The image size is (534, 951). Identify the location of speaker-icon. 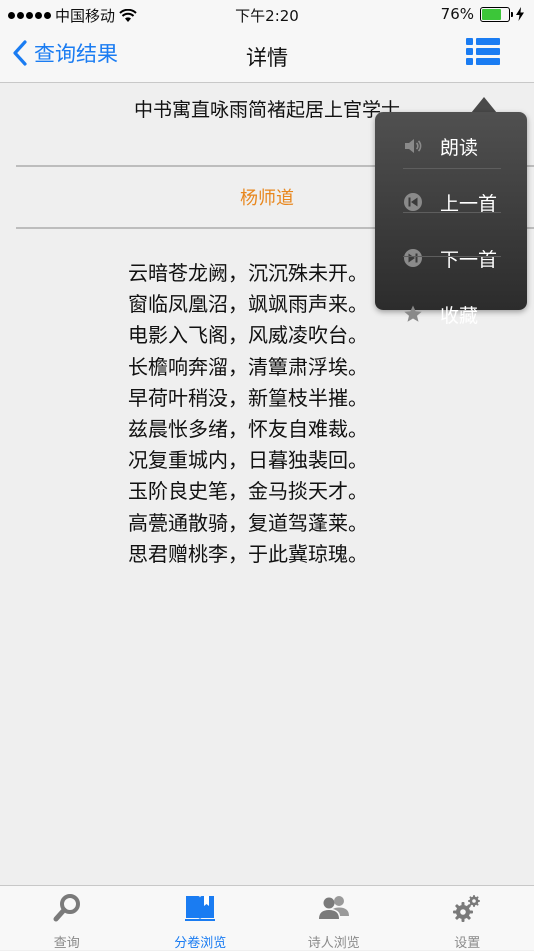
(413, 146).